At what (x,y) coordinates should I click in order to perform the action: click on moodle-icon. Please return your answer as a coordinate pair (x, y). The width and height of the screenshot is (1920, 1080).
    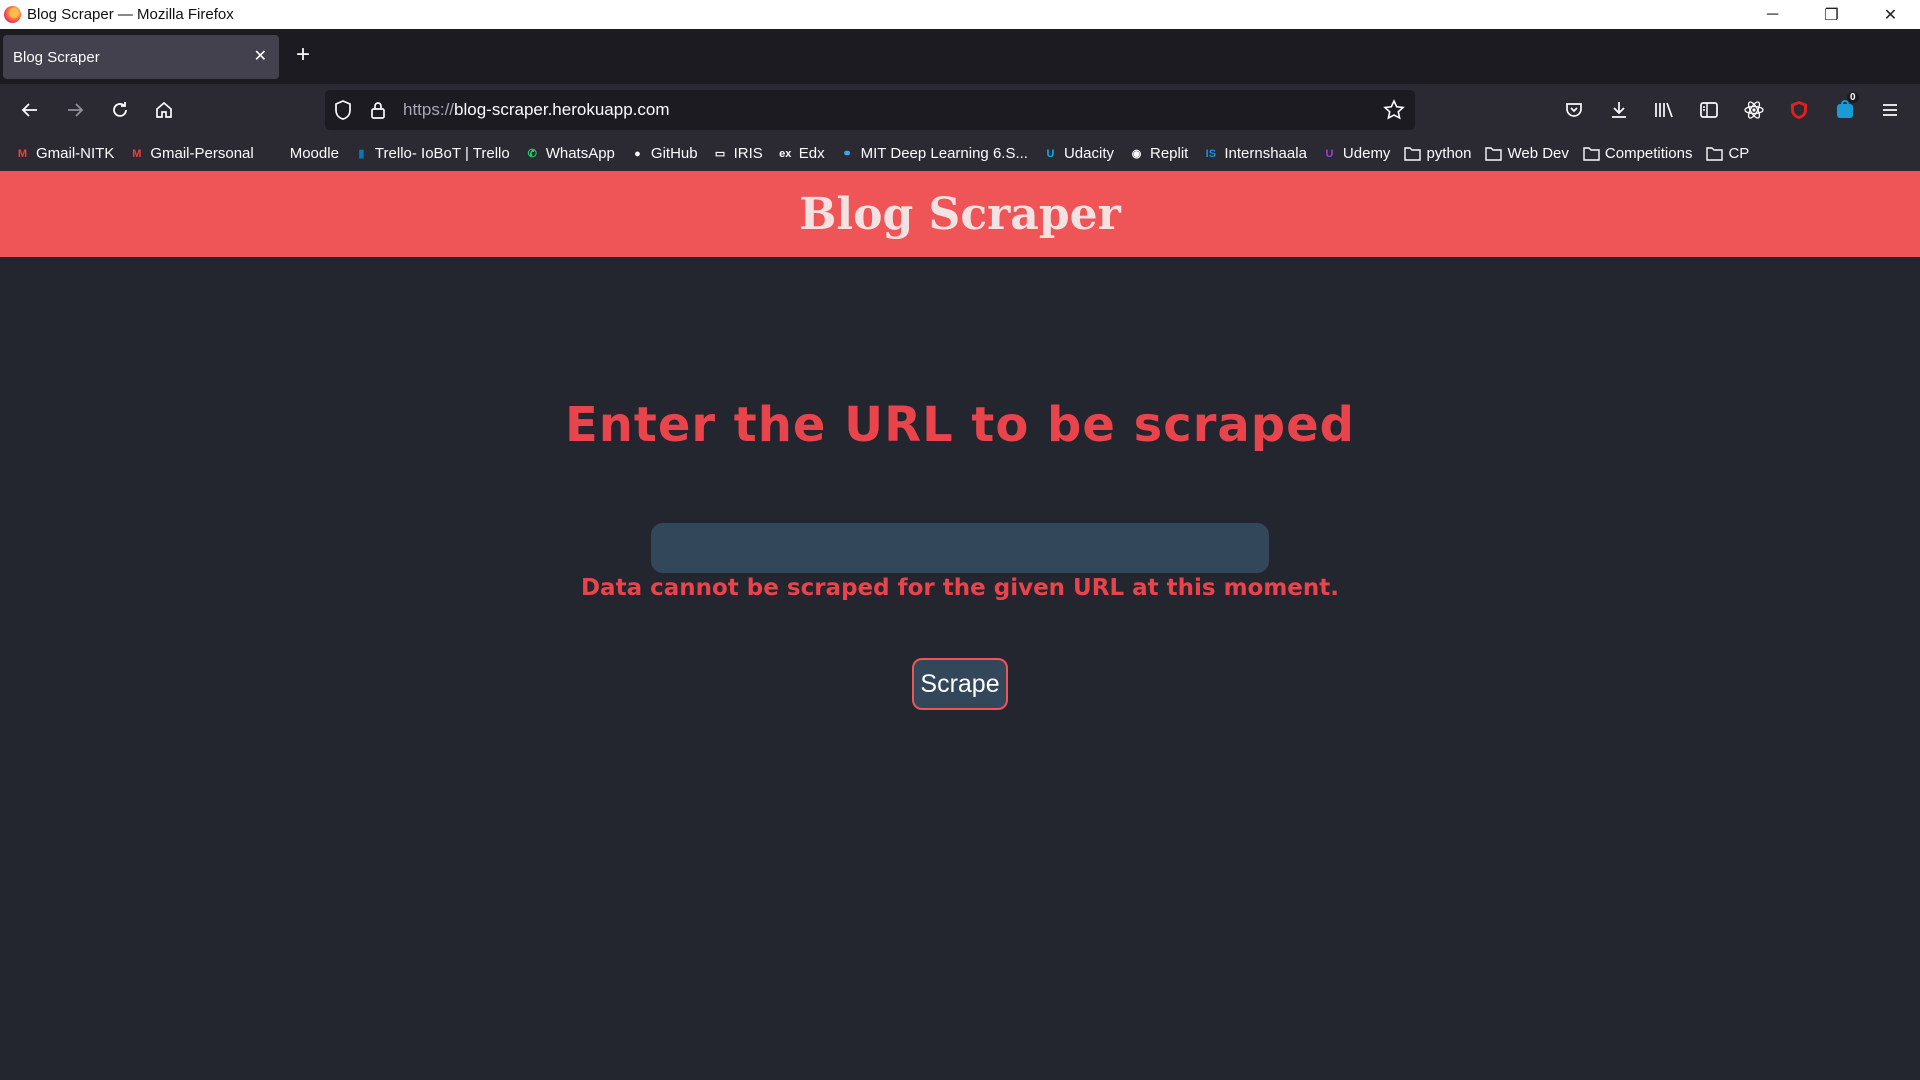
    Looking at the image, I should click on (276, 153).